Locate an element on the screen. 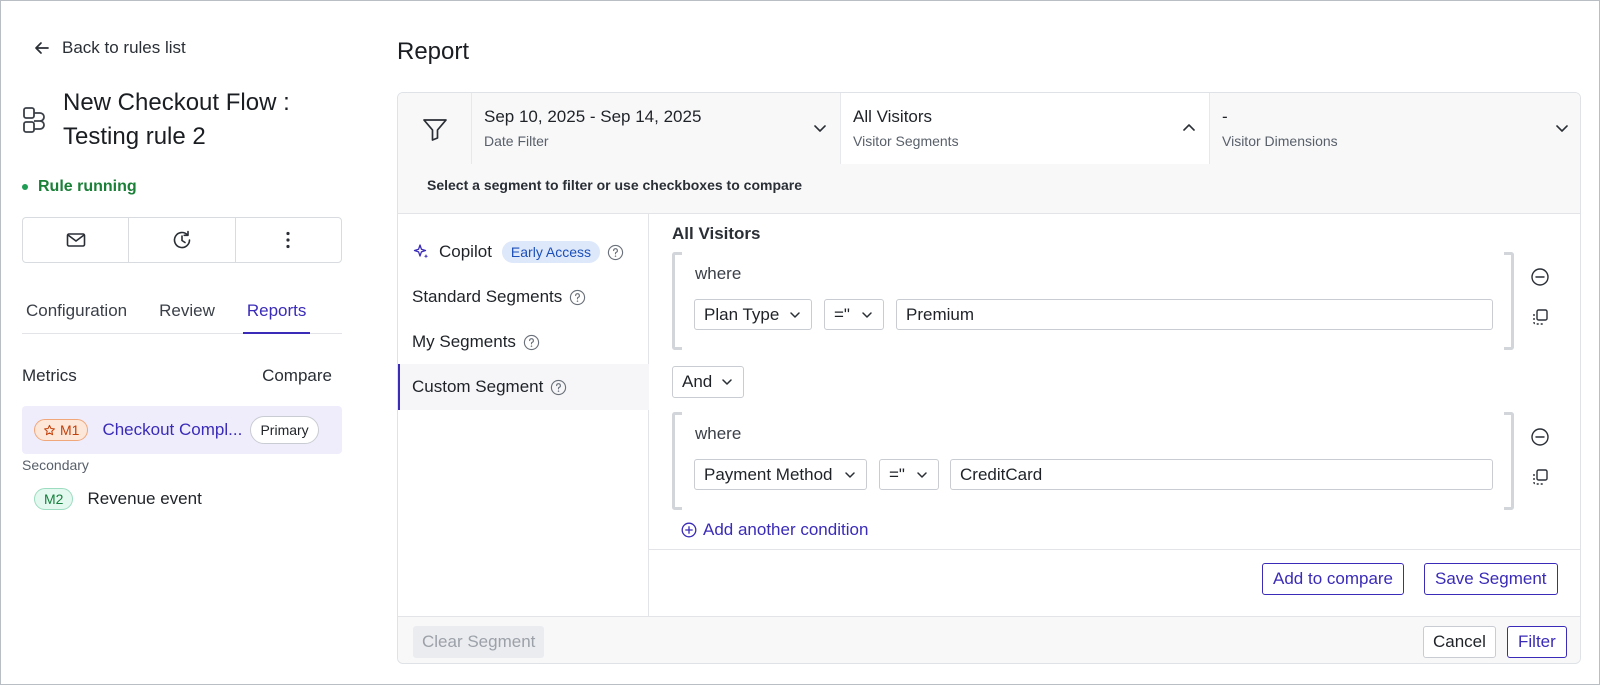  visitor-segments-dropdown: All Visitors Visitor Segments is located at coordinates (1025, 128).